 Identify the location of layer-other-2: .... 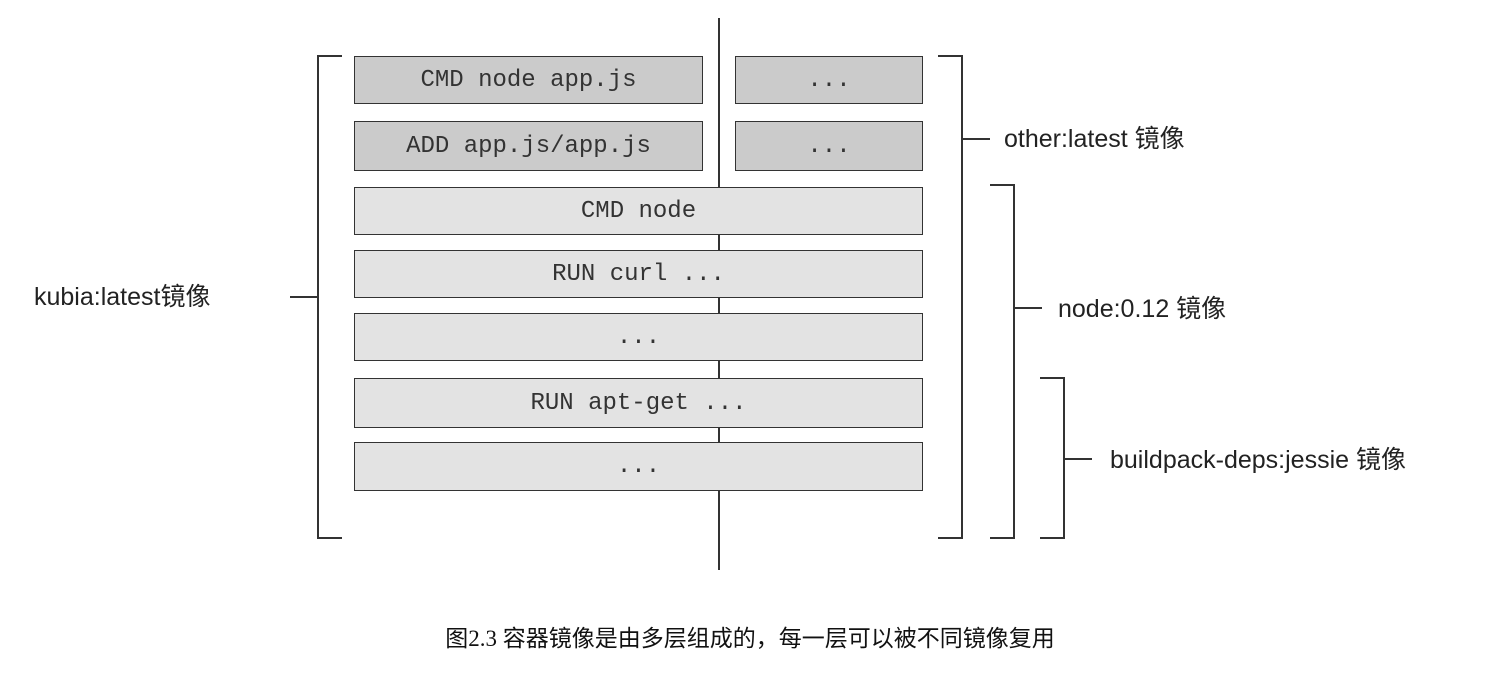
(829, 146).